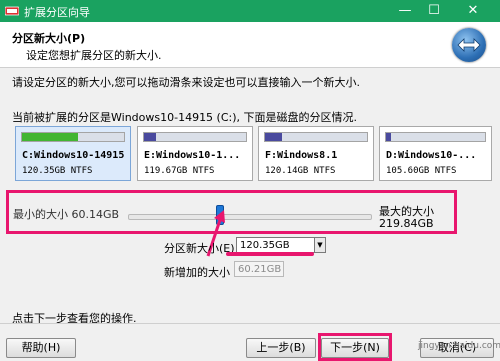 The image size is (500, 361). I want to click on partition-size: 119.67GB NTFS, so click(179, 171).